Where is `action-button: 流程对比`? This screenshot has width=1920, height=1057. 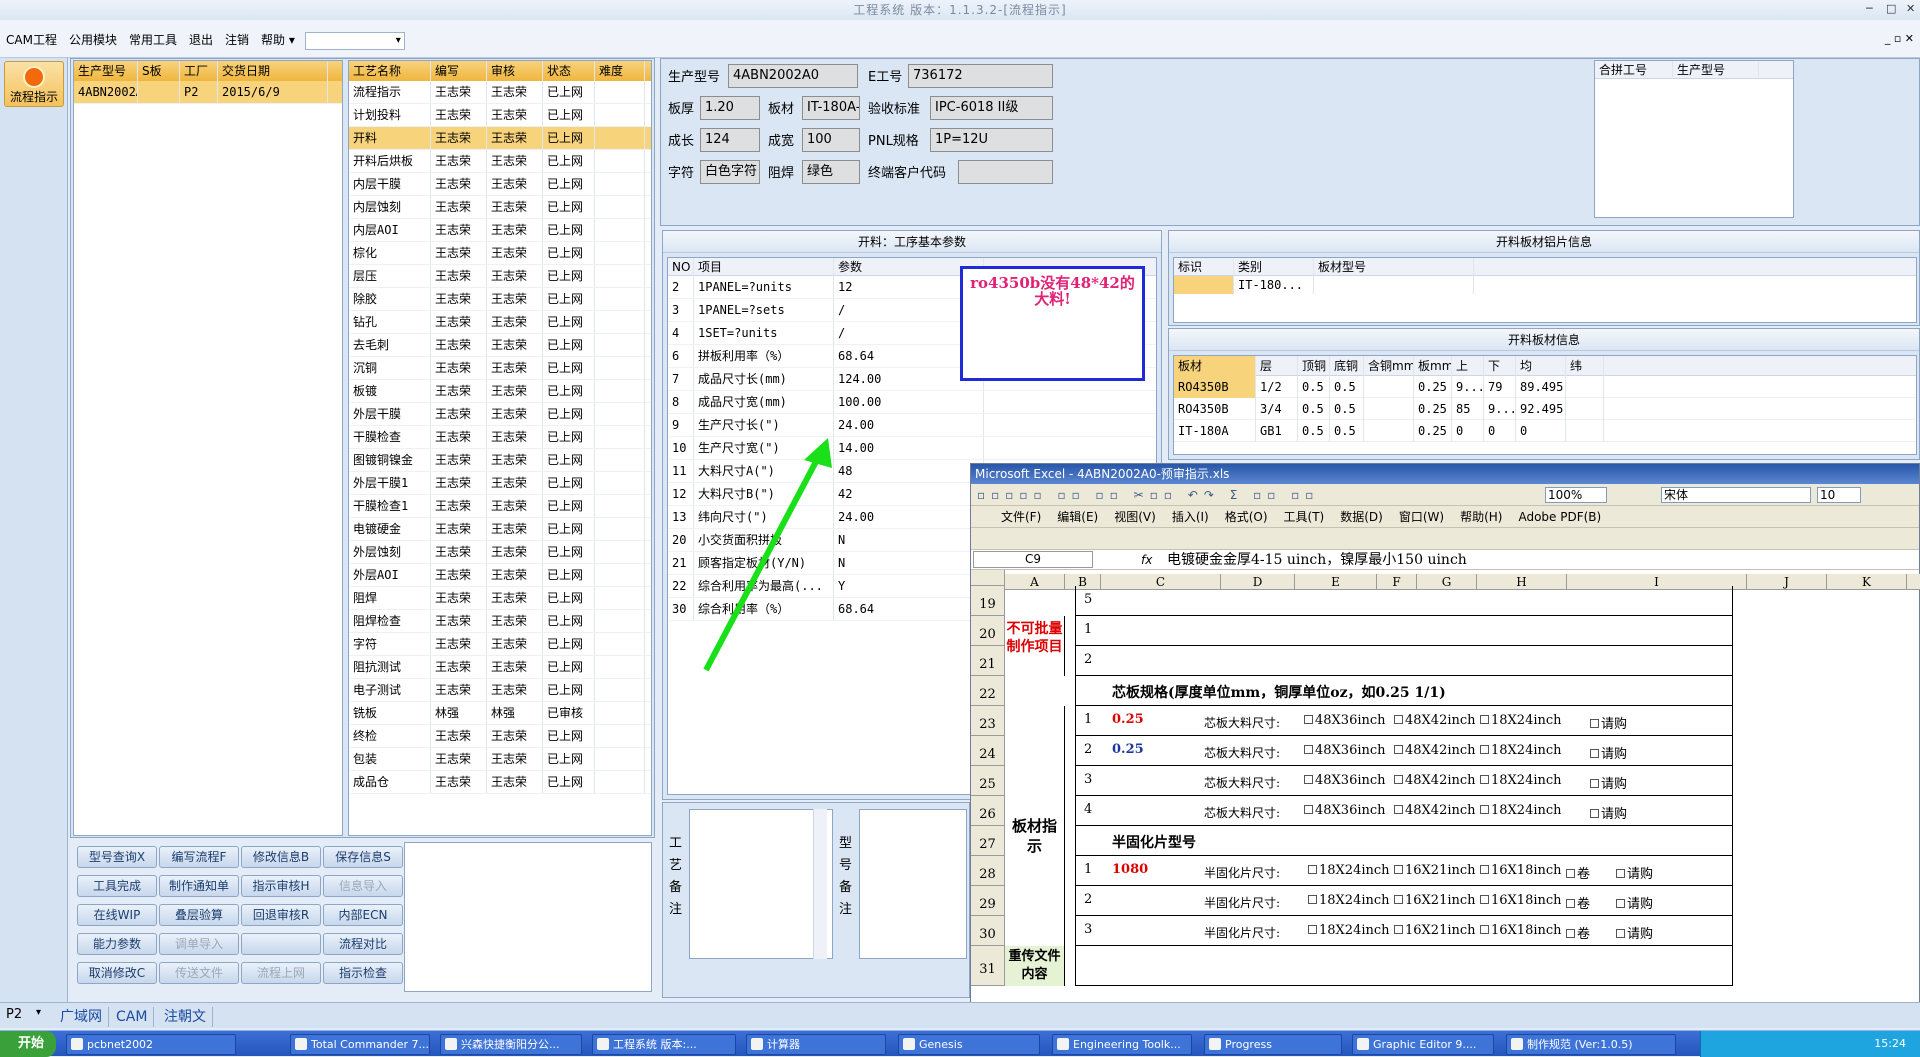
action-button: 流程对比 is located at coordinates (363, 944).